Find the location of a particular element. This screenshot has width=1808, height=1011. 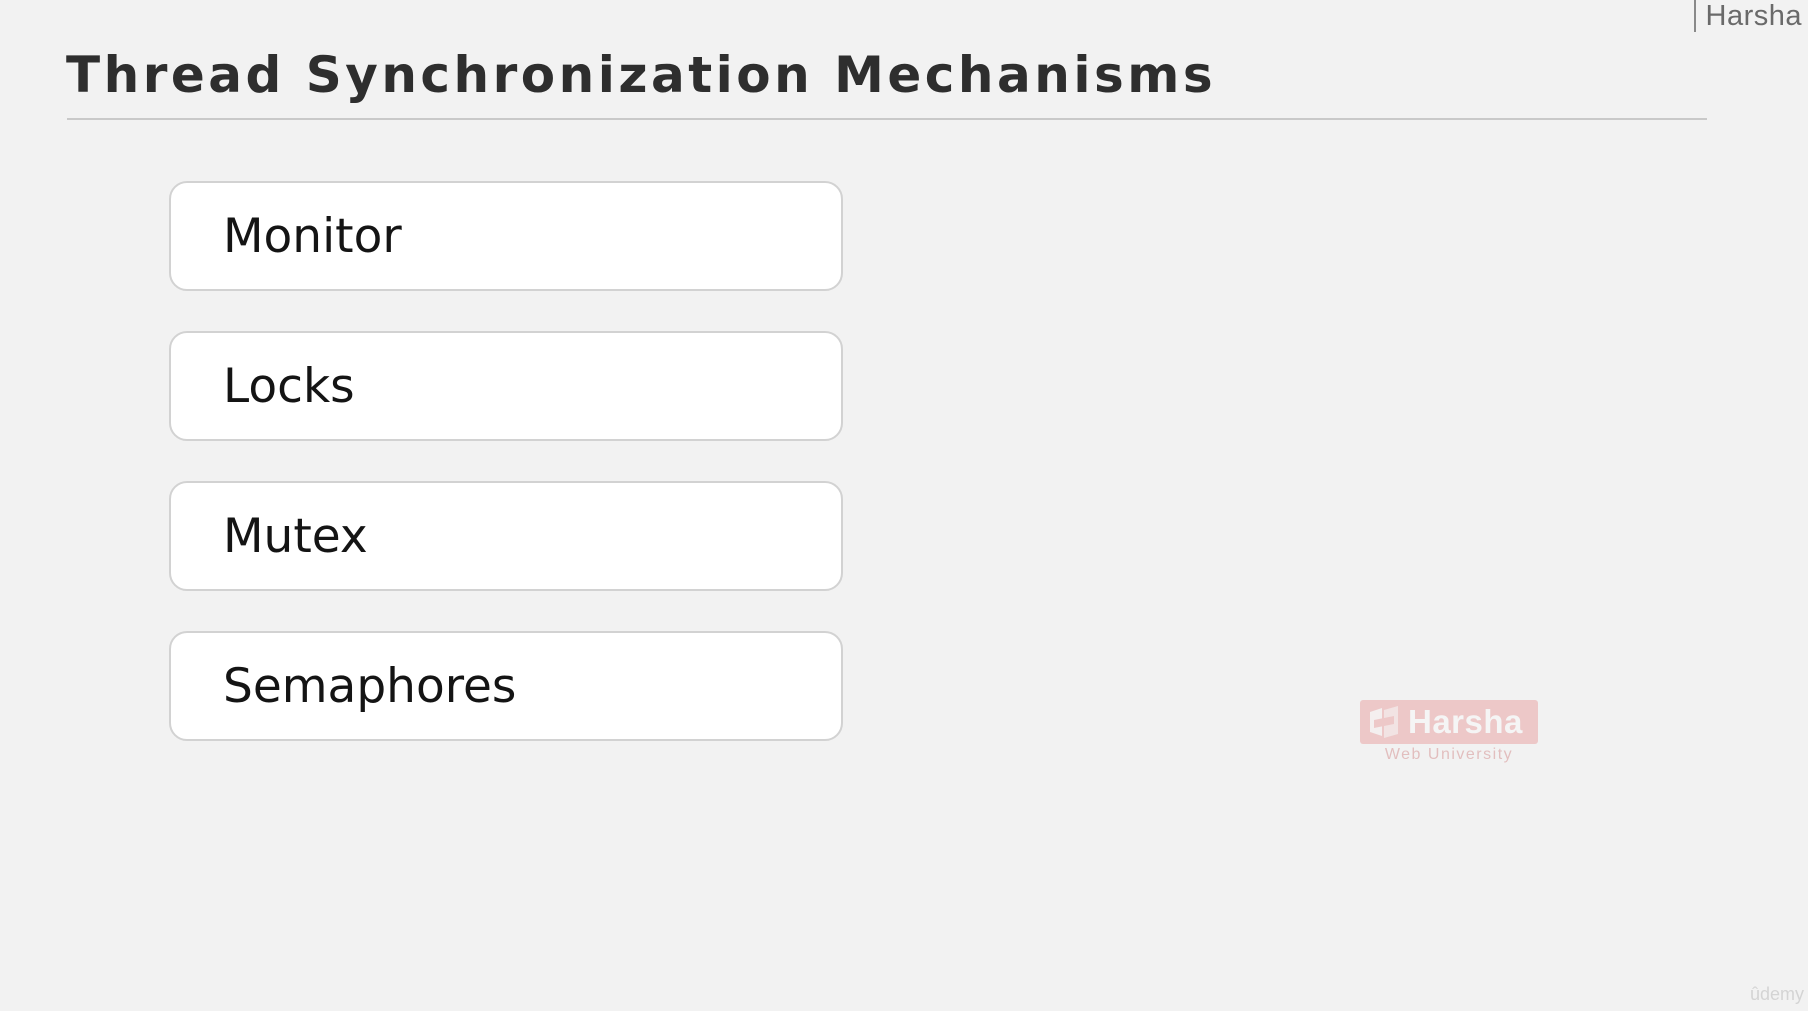

watermark-badge: Harsha is located at coordinates (1449, 722).